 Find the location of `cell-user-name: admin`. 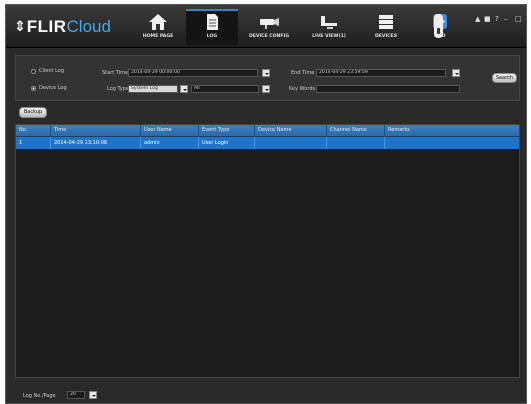

cell-user-name: admin is located at coordinates (170, 143).